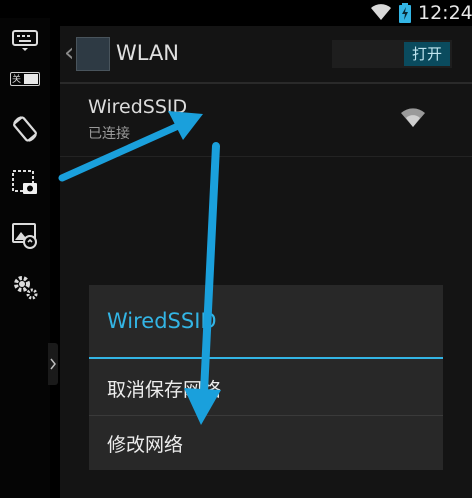 The image size is (472, 498). What do you see at coordinates (266, 121) in the screenshot?
I see `network-list-item: WiredSSID 已连接` at bounding box center [266, 121].